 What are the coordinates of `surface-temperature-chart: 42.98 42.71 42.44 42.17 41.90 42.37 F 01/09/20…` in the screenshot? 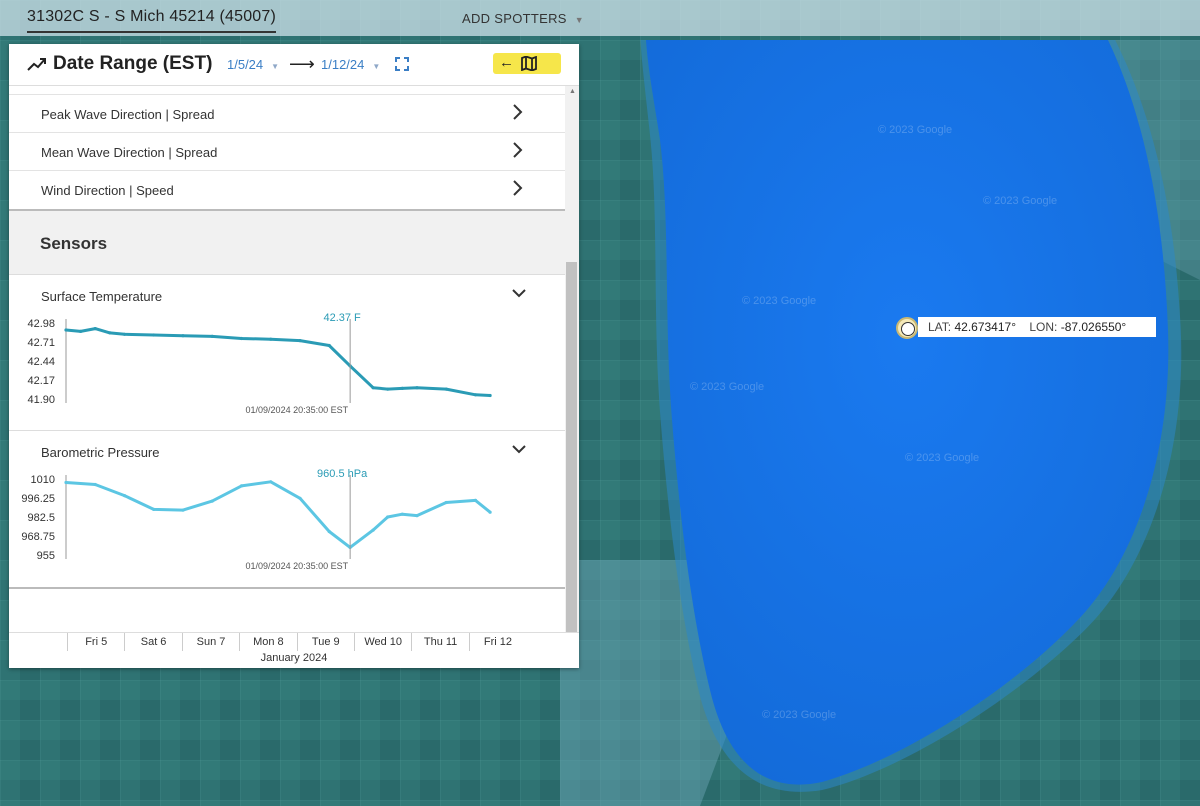 It's located at (287, 371).